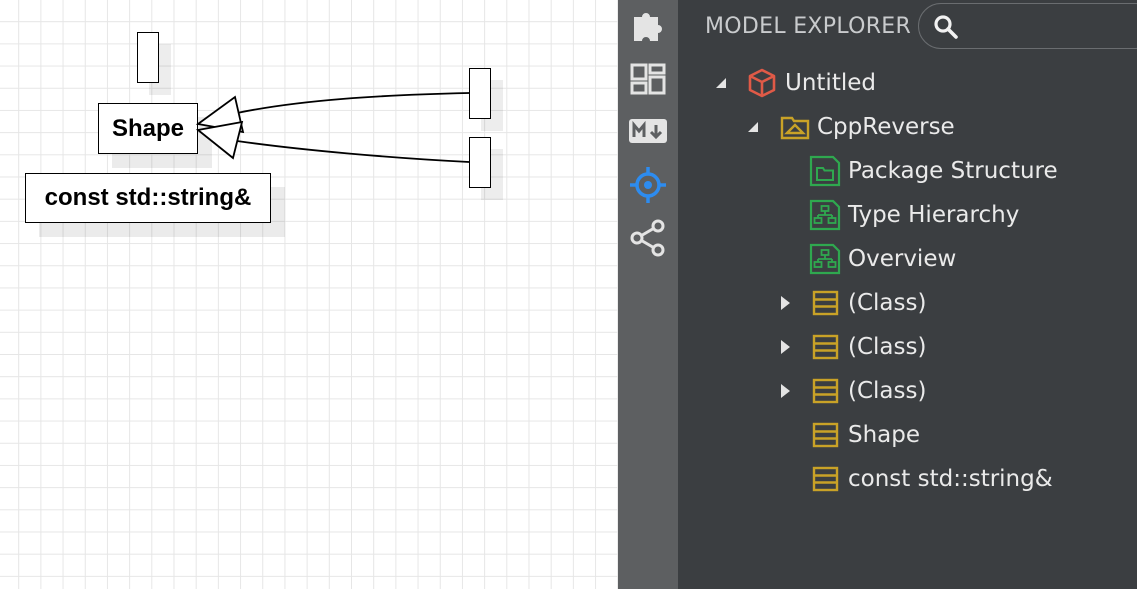  Describe the element at coordinates (830, 83) in the screenshot. I see `tree-item-label: Untitled` at that location.